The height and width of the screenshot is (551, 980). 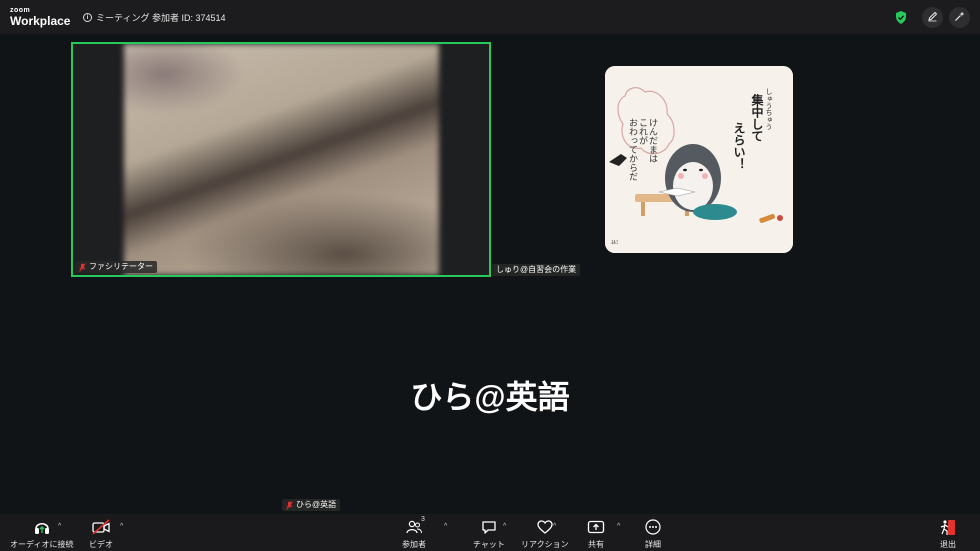 I want to click on leave-label: 退出, so click(x=948, y=544).